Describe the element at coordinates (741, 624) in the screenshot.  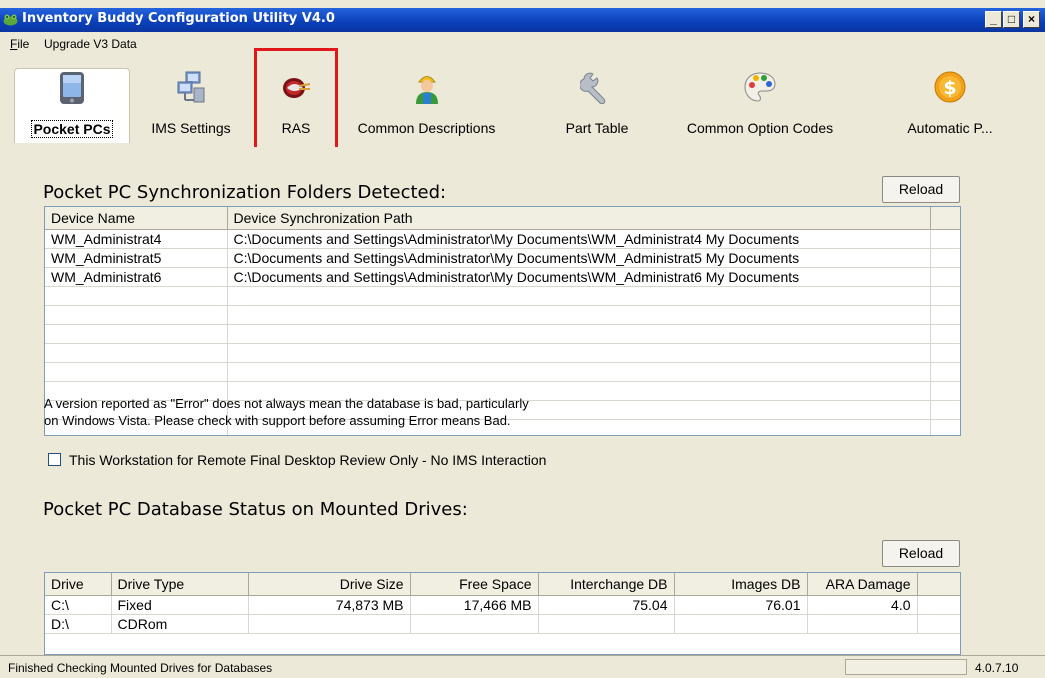
I see `images-db-cell` at that location.